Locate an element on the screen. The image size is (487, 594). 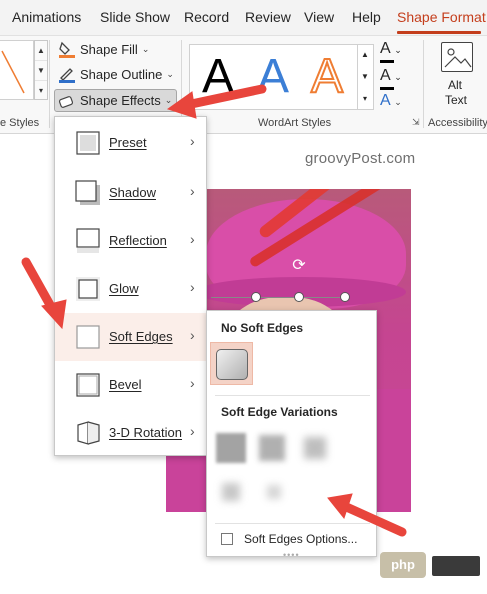
php-badge-label: php is located at coordinates (403, 565).